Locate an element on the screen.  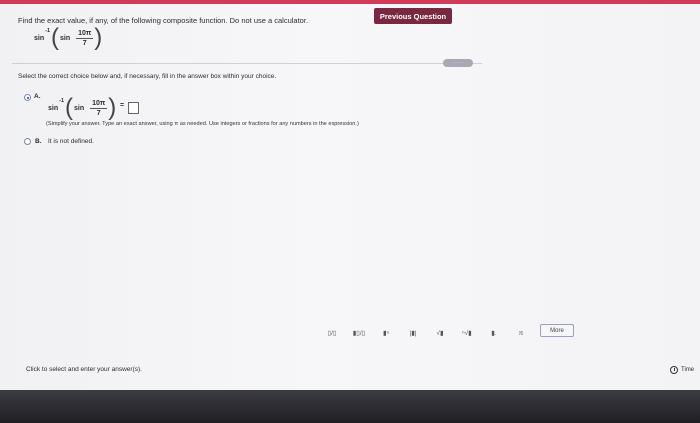
pi-icon: π is located at coordinates (521, 333).